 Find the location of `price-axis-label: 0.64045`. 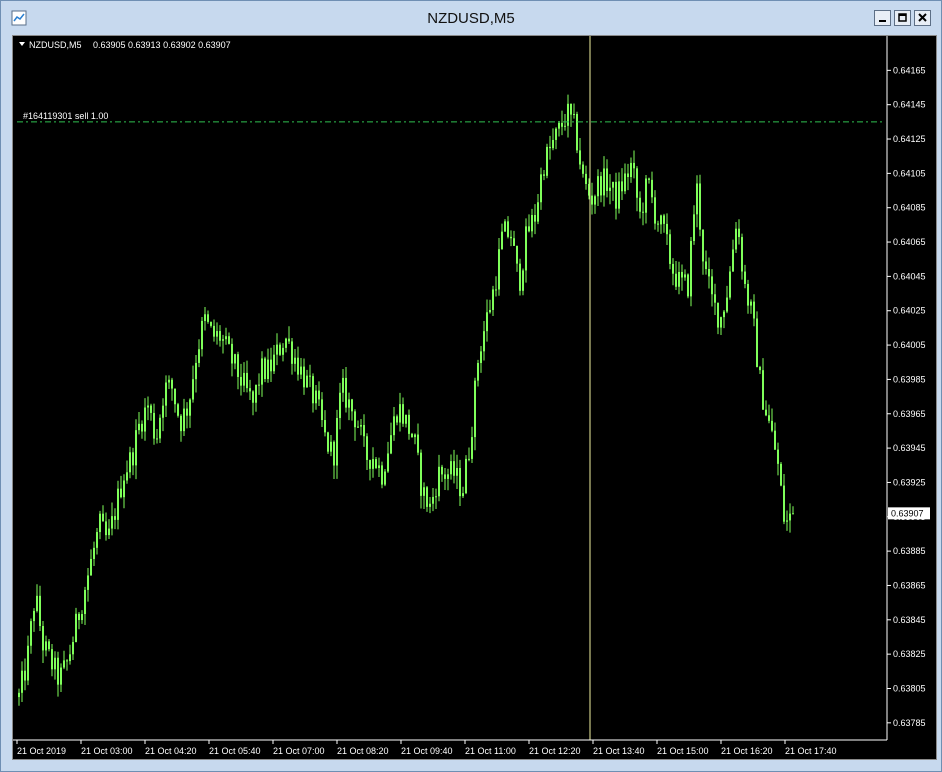

price-axis-label: 0.64045 is located at coordinates (909, 276).